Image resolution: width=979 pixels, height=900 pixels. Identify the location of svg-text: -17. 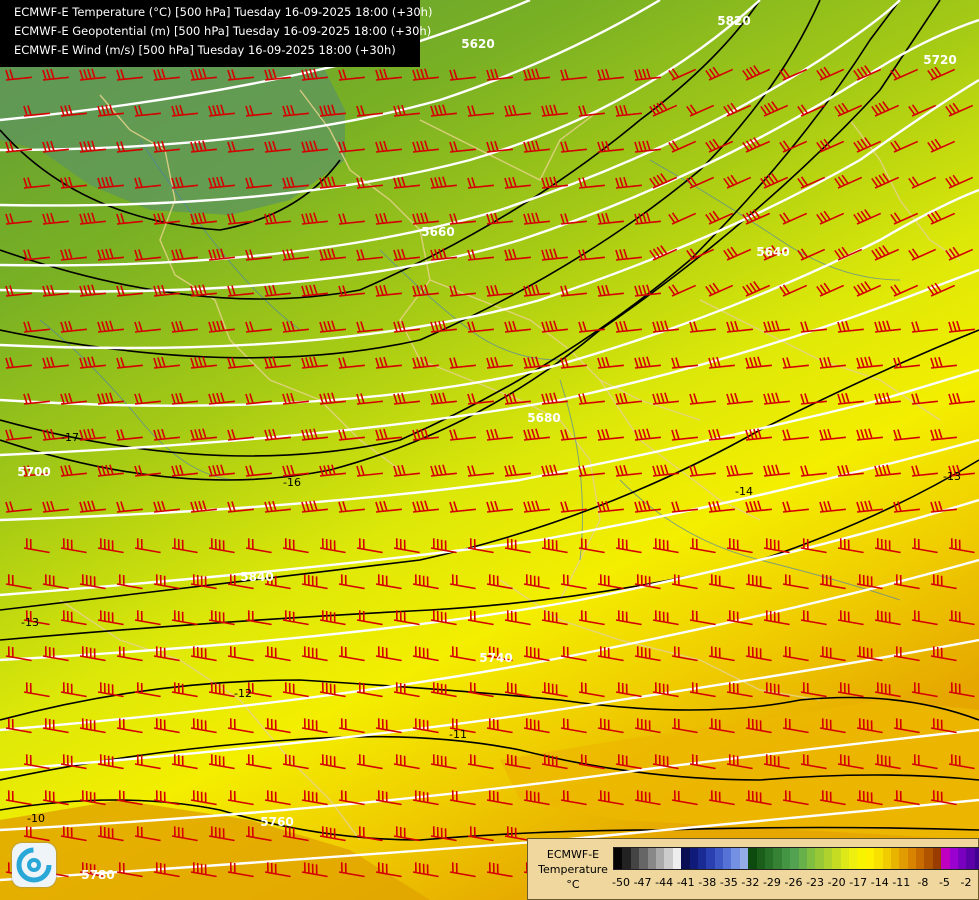
(70, 437).